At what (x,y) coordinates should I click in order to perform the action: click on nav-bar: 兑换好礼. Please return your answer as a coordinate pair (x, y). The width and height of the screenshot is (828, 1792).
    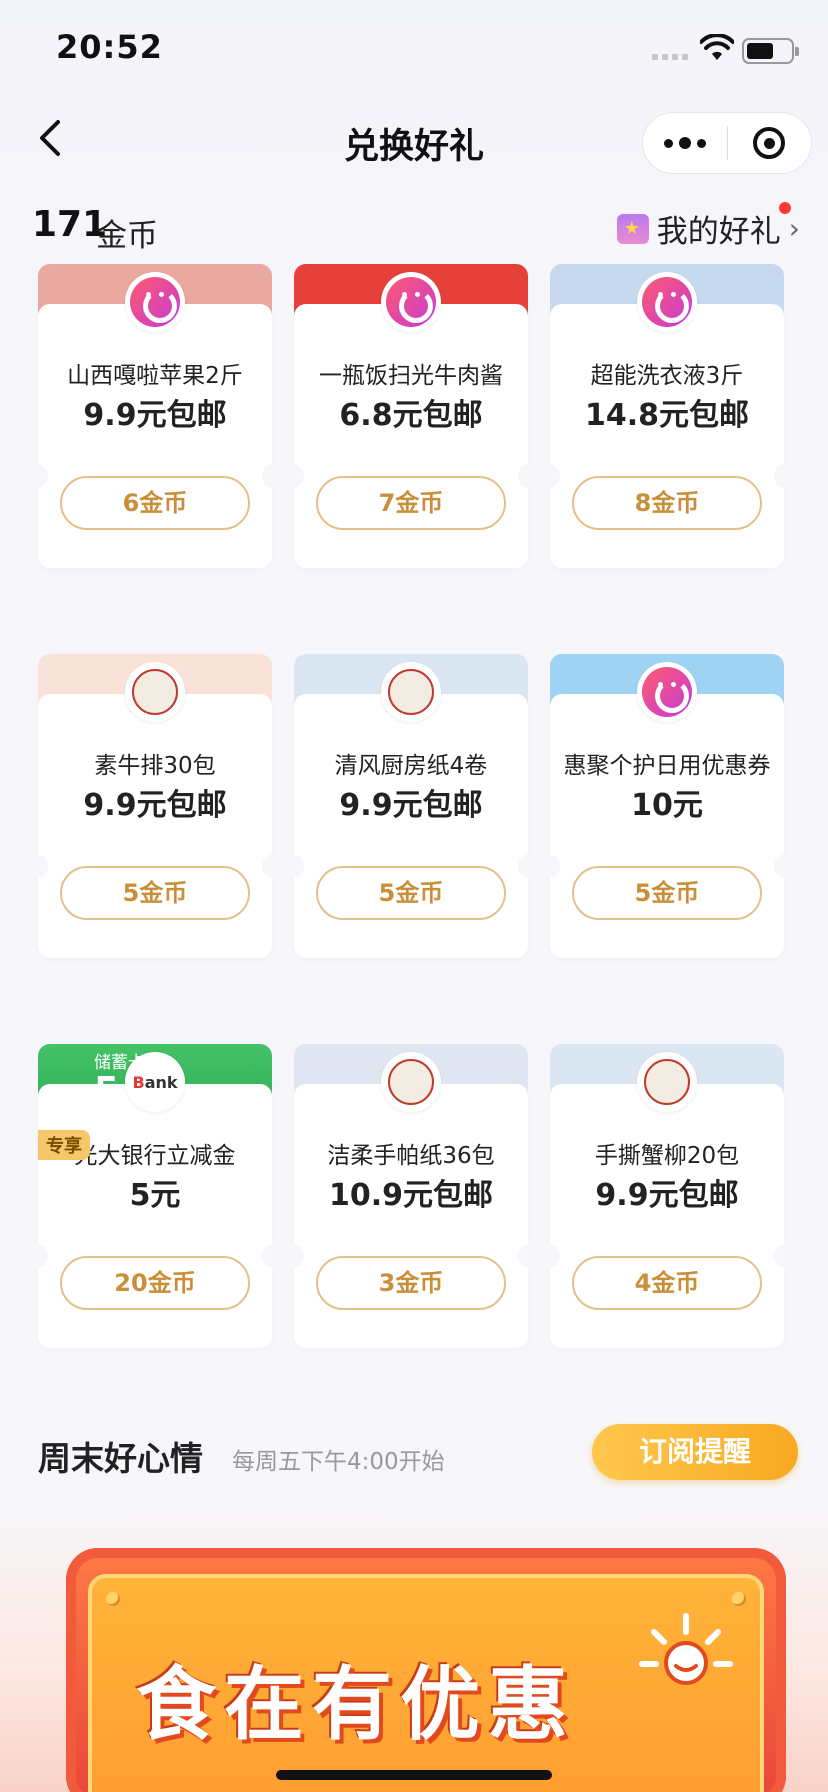
    Looking at the image, I should click on (414, 142).